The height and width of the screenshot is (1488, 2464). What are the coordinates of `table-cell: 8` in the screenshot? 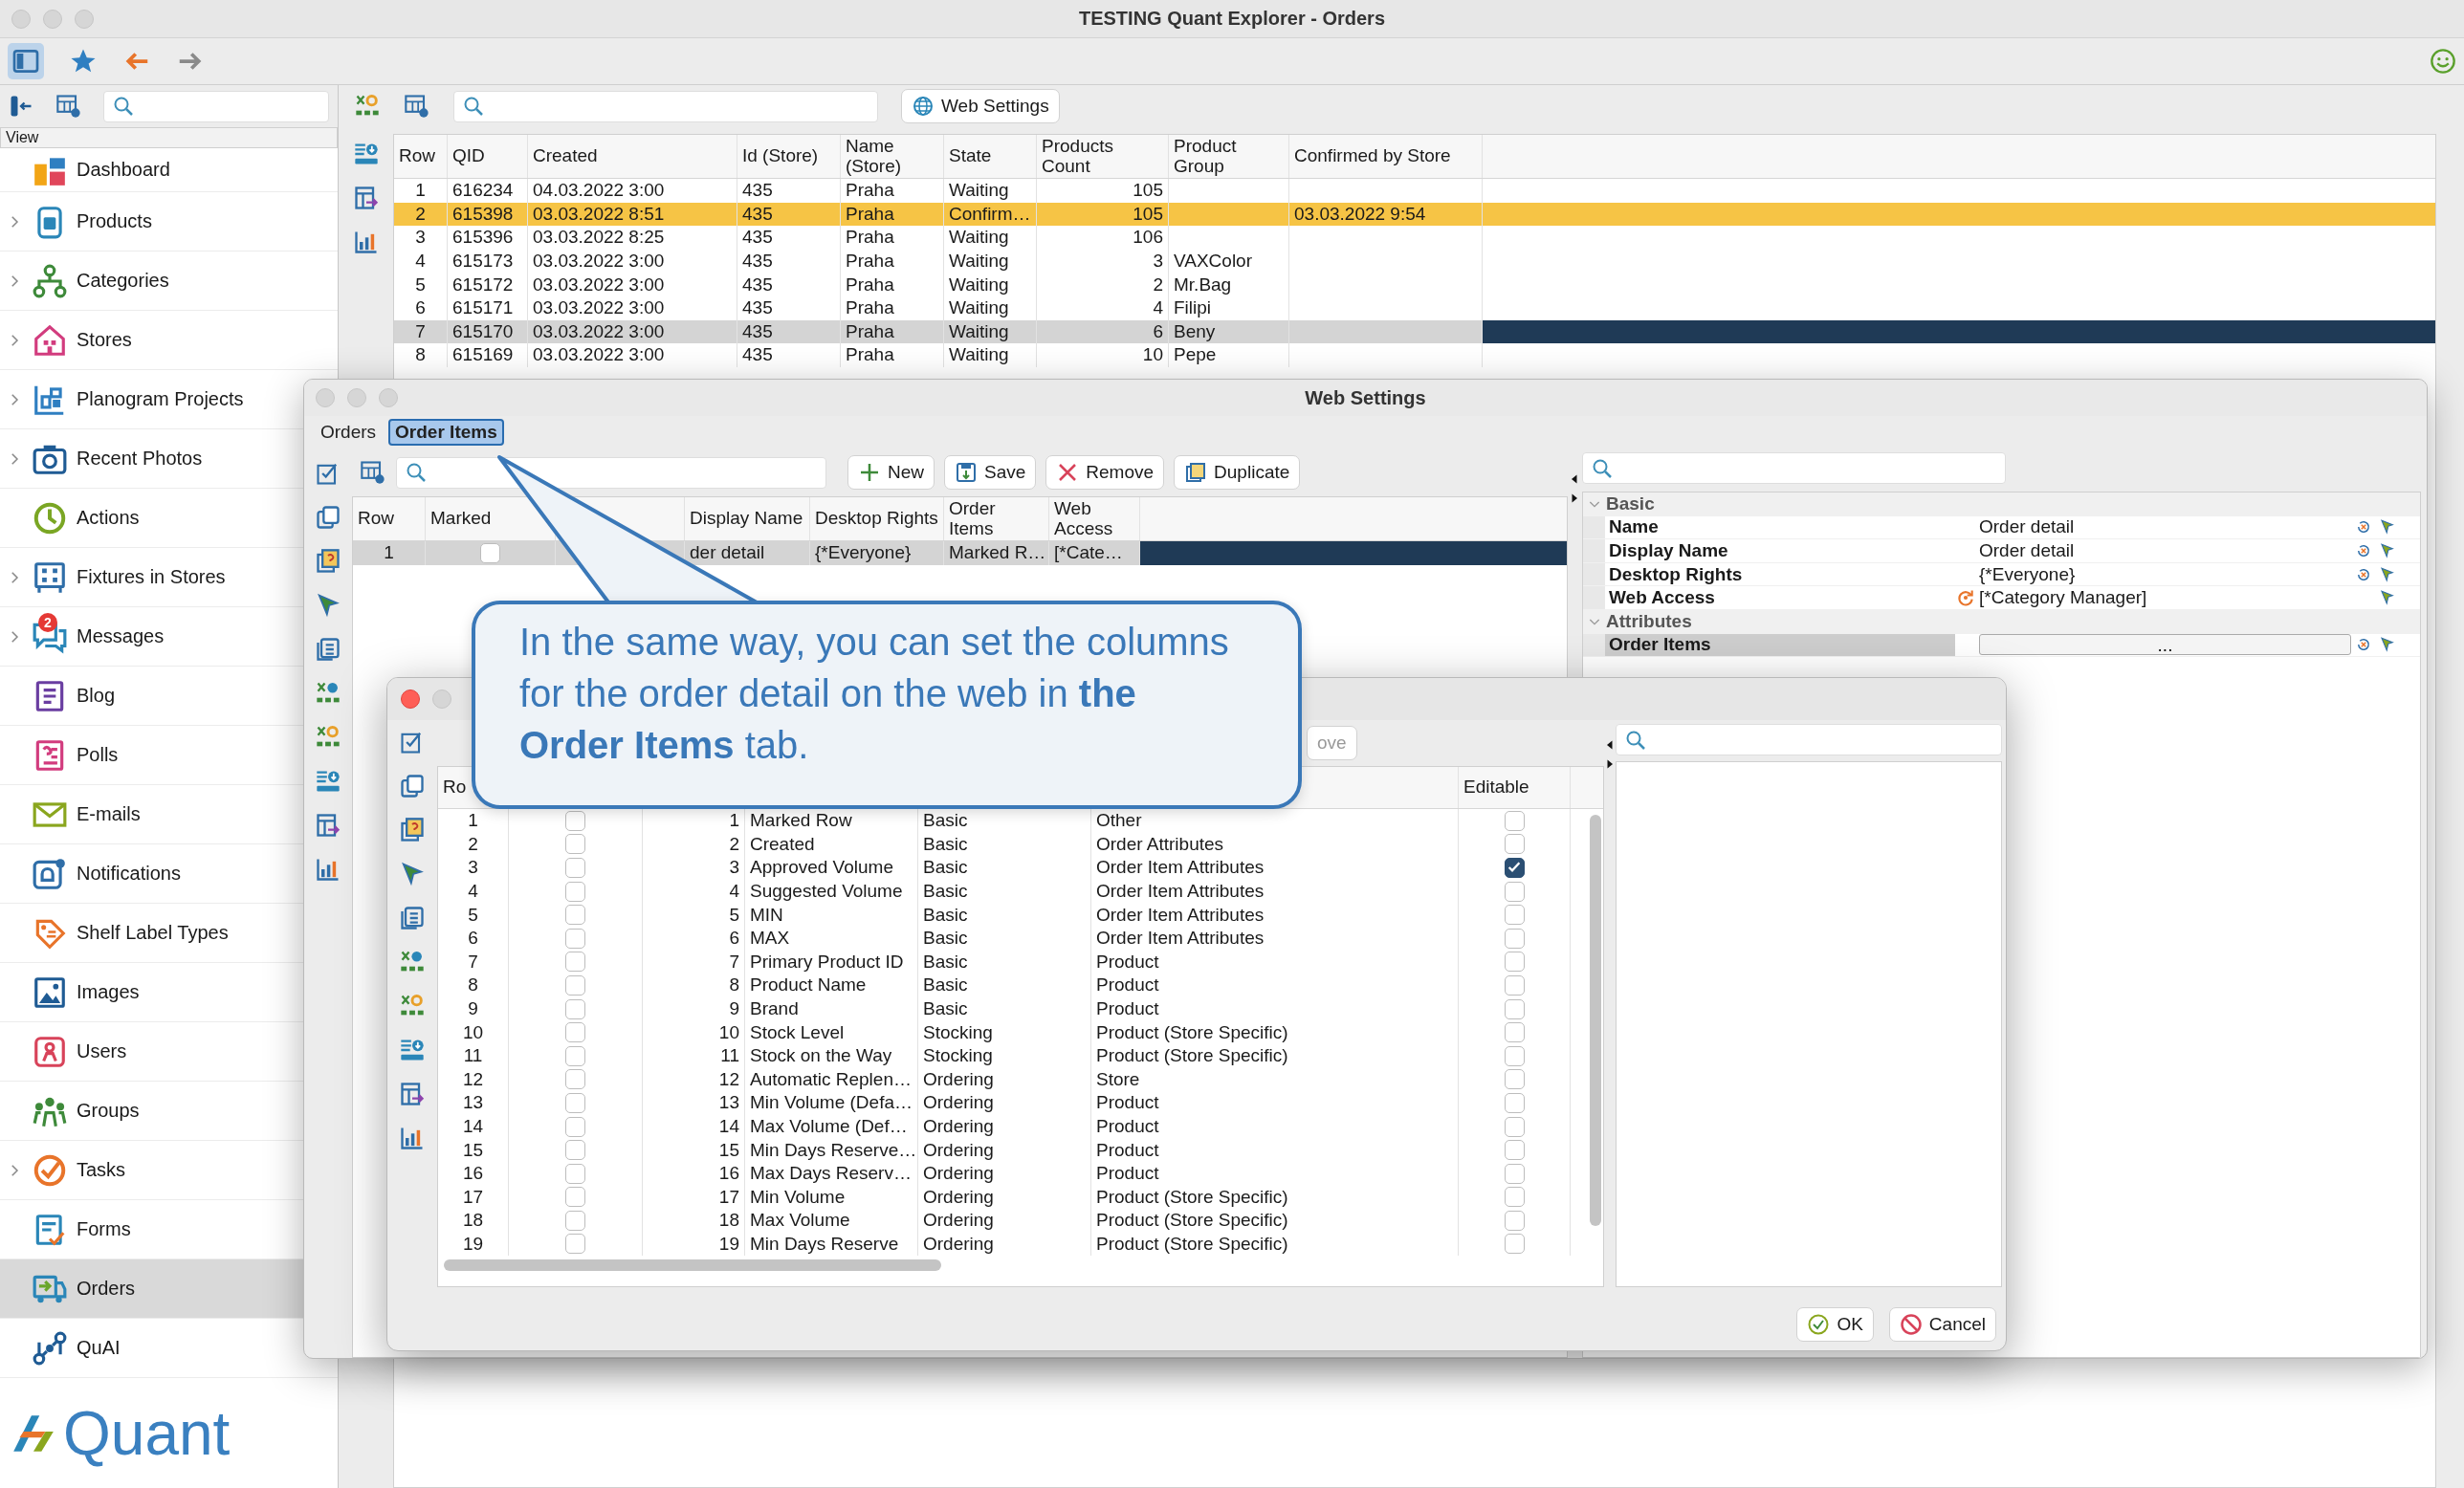 It's located at (473, 985).